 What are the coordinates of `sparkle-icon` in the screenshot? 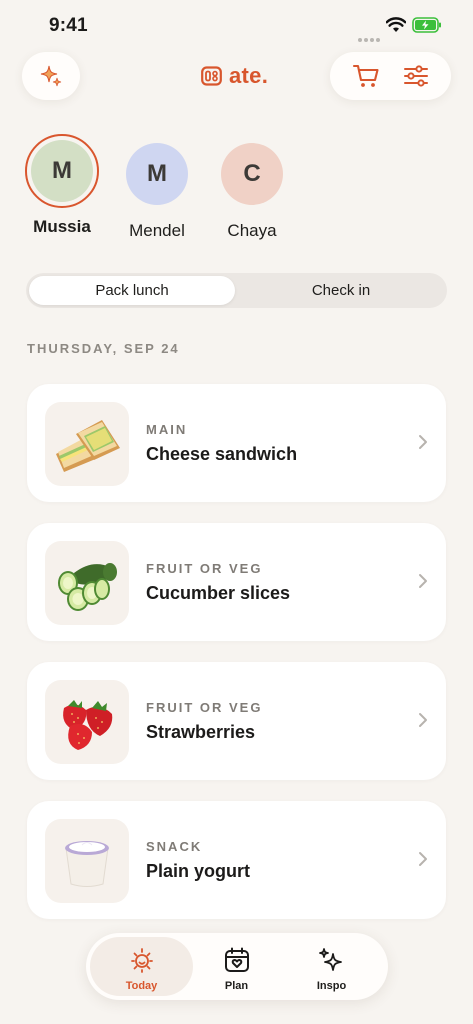 It's located at (51, 76).